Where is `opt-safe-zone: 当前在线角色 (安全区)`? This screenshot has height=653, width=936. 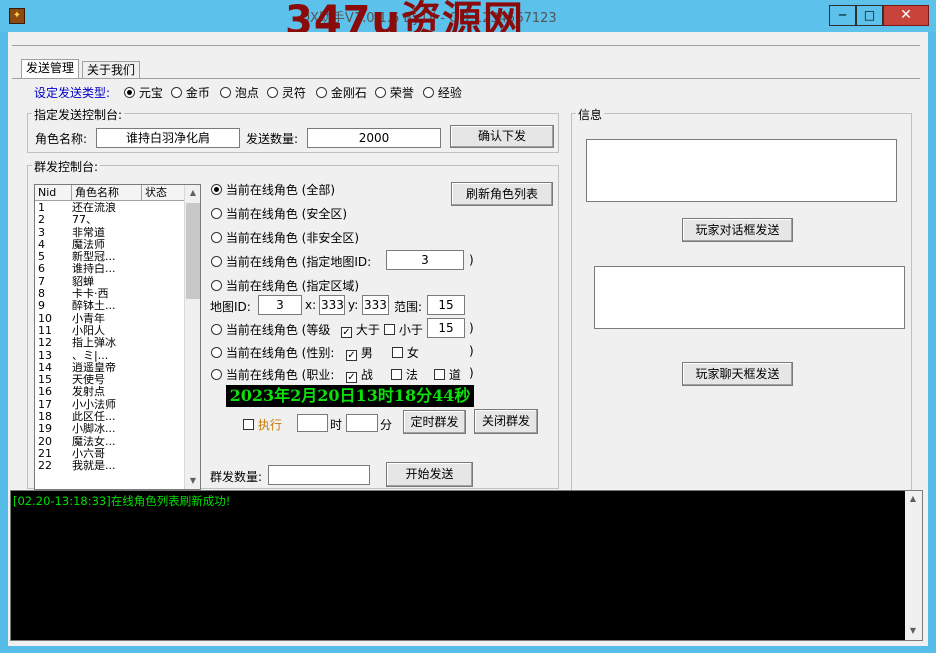
opt-safe-zone: 当前在线角色 (安全区) is located at coordinates (279, 213).